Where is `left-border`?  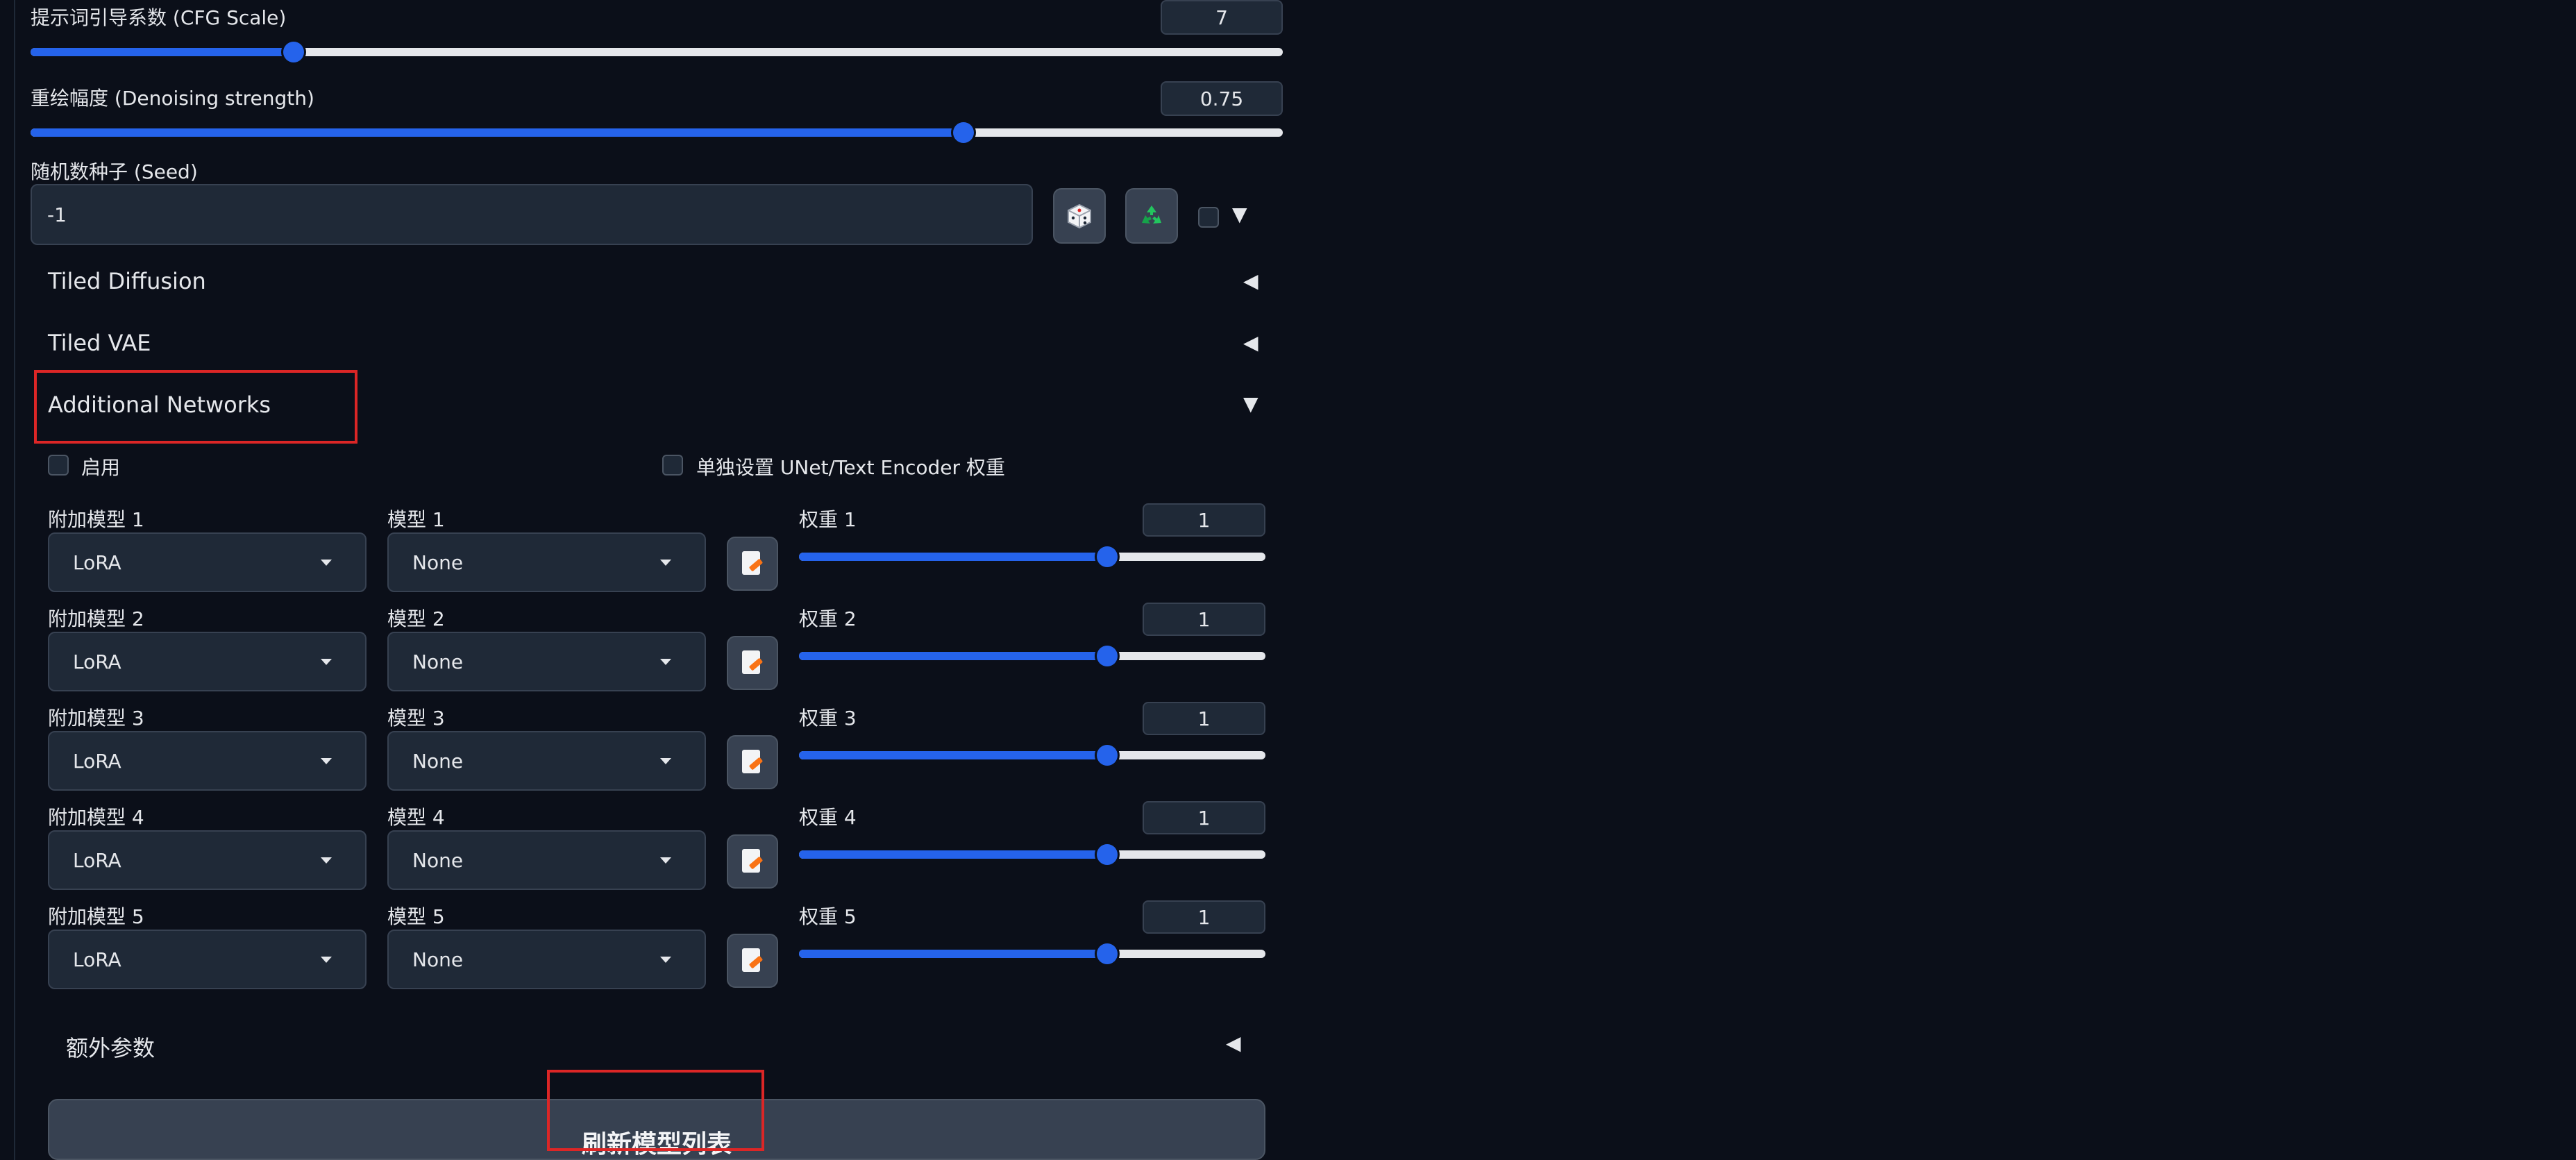
left-border is located at coordinates (7, 580).